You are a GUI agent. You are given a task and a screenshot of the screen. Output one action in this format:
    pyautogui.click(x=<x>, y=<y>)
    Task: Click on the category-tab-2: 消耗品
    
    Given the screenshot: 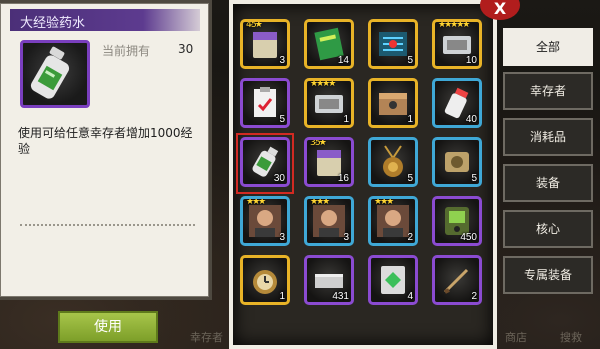 What is the action you would take?
    pyautogui.click(x=548, y=137)
    